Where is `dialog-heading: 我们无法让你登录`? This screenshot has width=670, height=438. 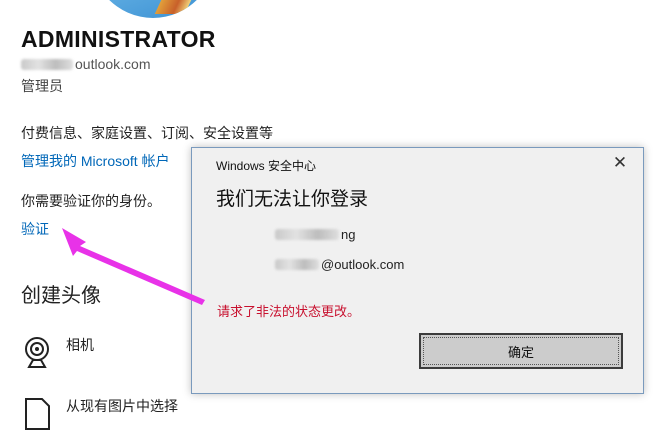 dialog-heading: 我们无法让你登录 is located at coordinates (292, 199).